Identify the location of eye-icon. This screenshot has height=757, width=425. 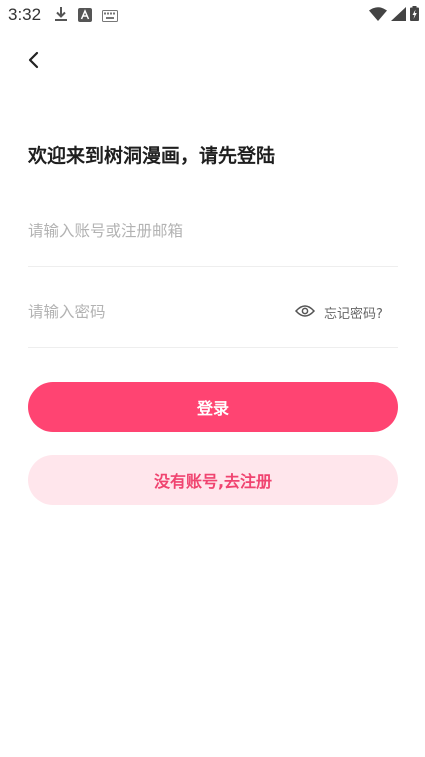
(305, 312).